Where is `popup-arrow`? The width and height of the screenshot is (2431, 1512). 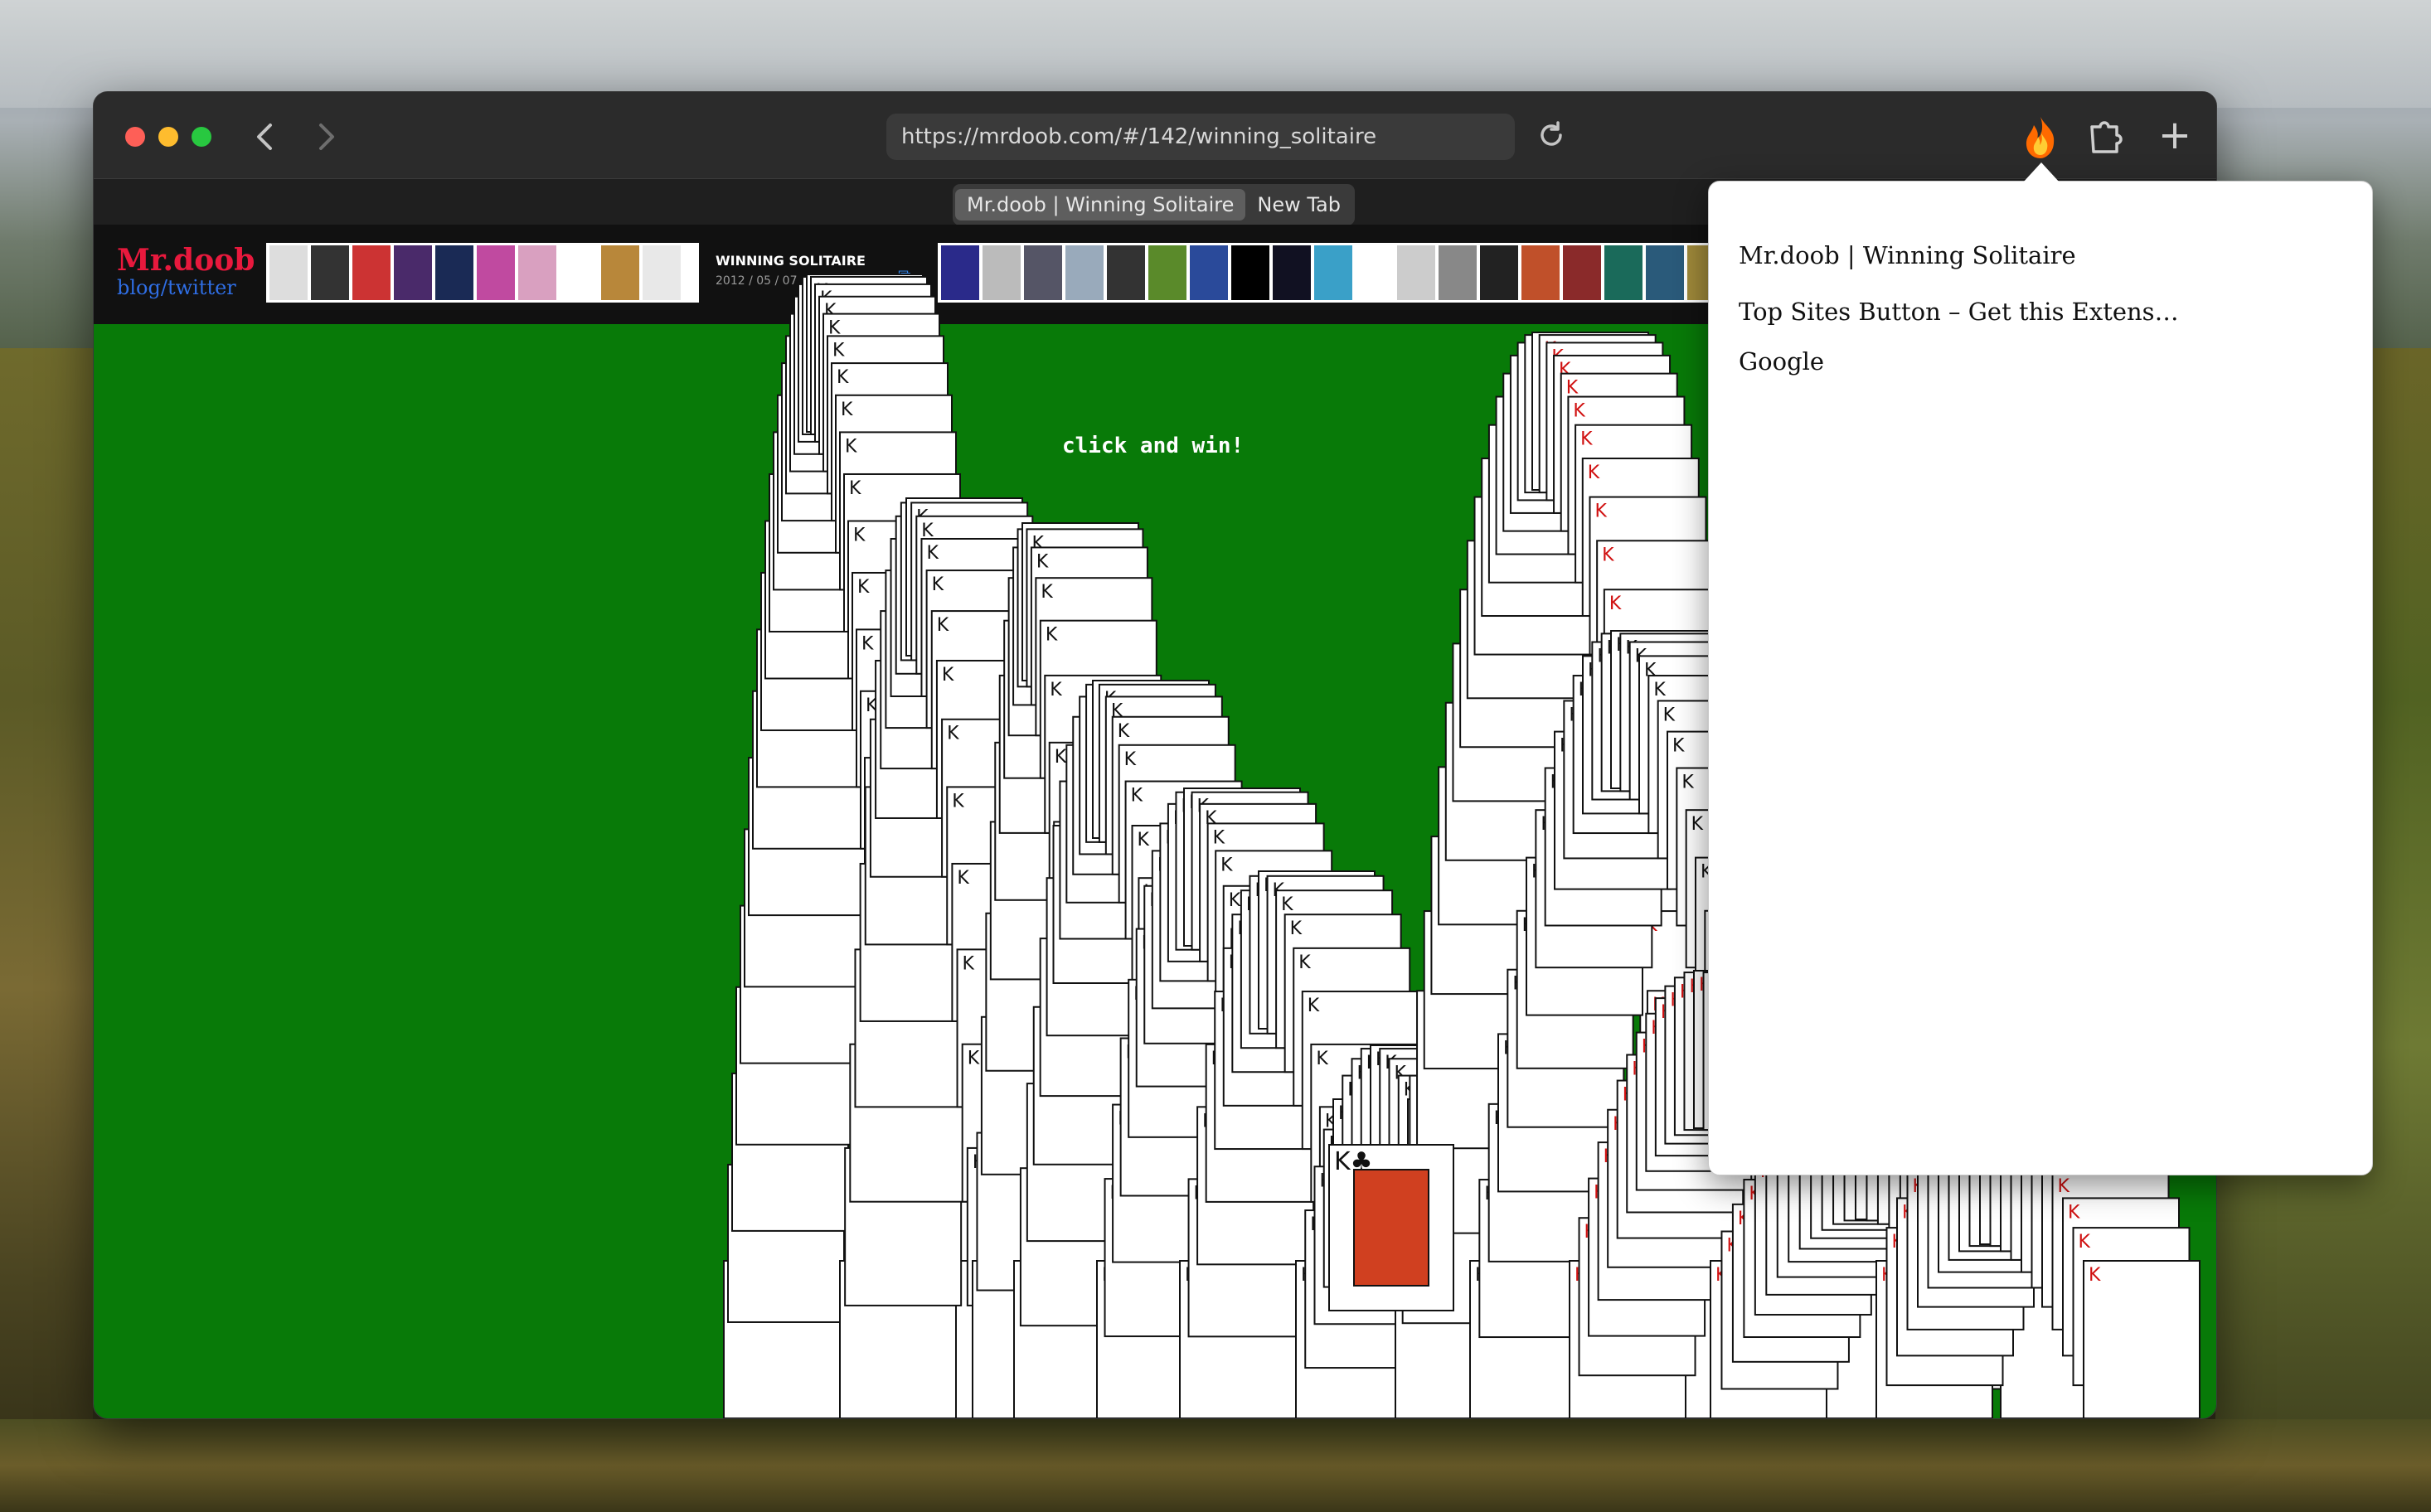 popup-arrow is located at coordinates (2041, 172).